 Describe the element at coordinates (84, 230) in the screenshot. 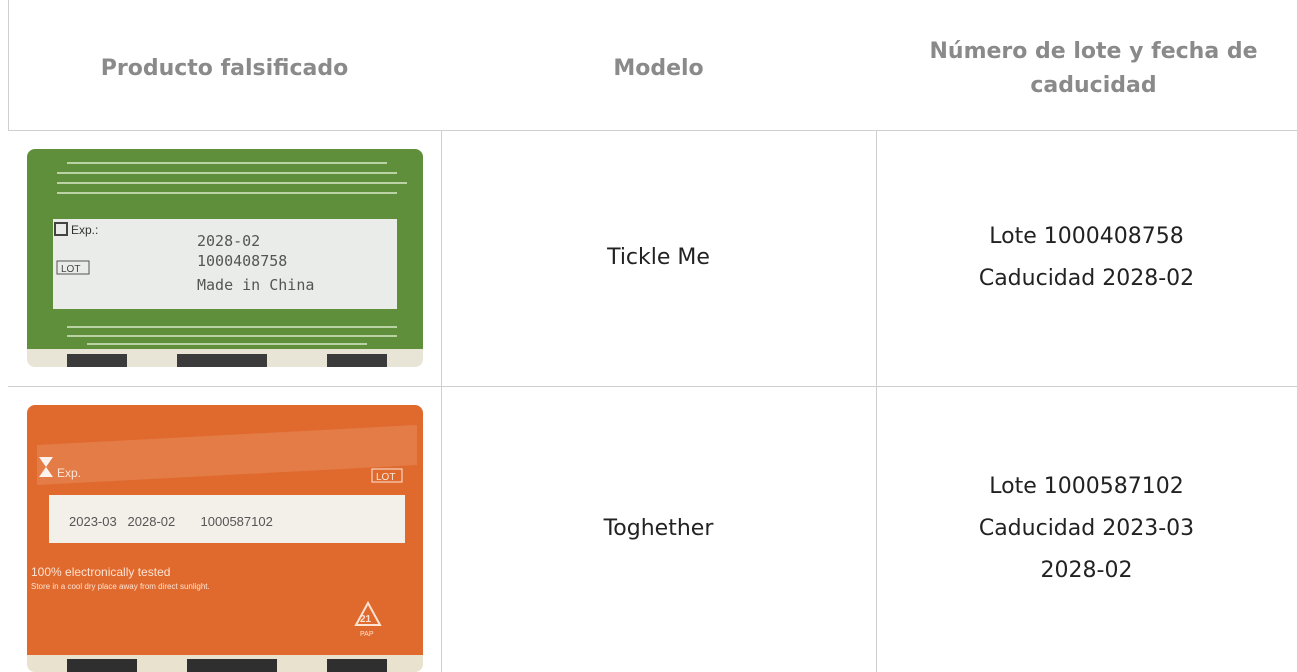

I see `photo-exp-label: Exp.:` at that location.